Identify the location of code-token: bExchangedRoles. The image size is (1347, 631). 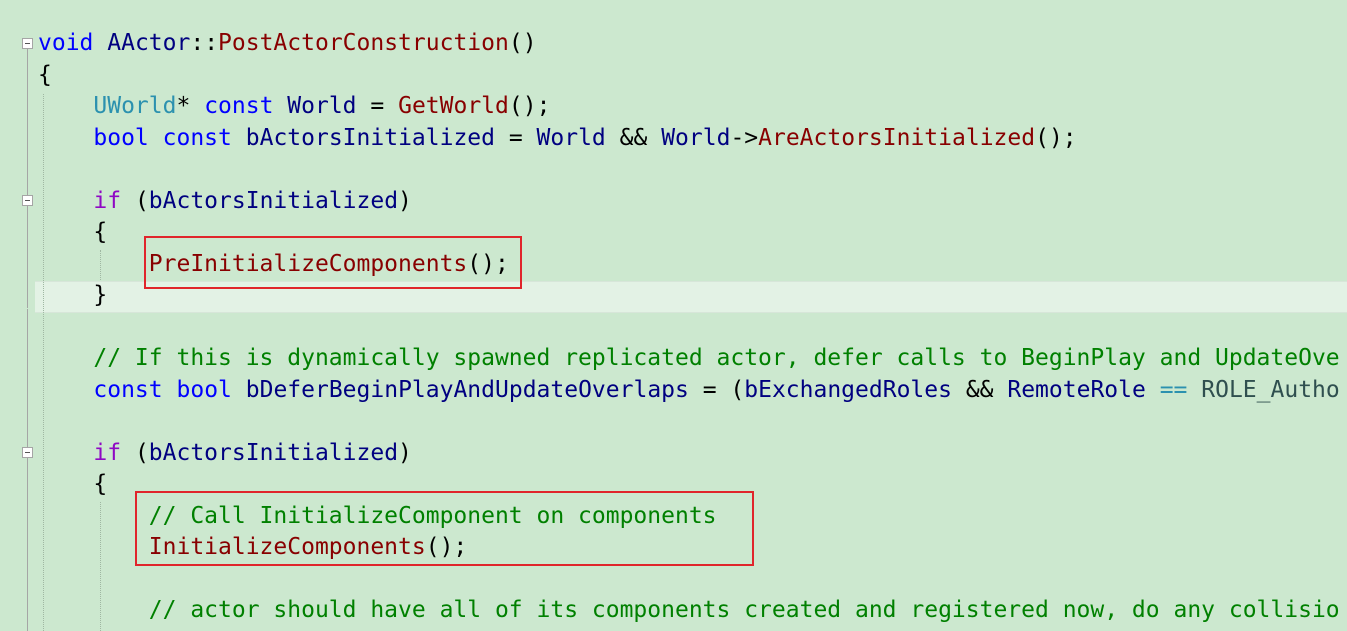
(848, 389).